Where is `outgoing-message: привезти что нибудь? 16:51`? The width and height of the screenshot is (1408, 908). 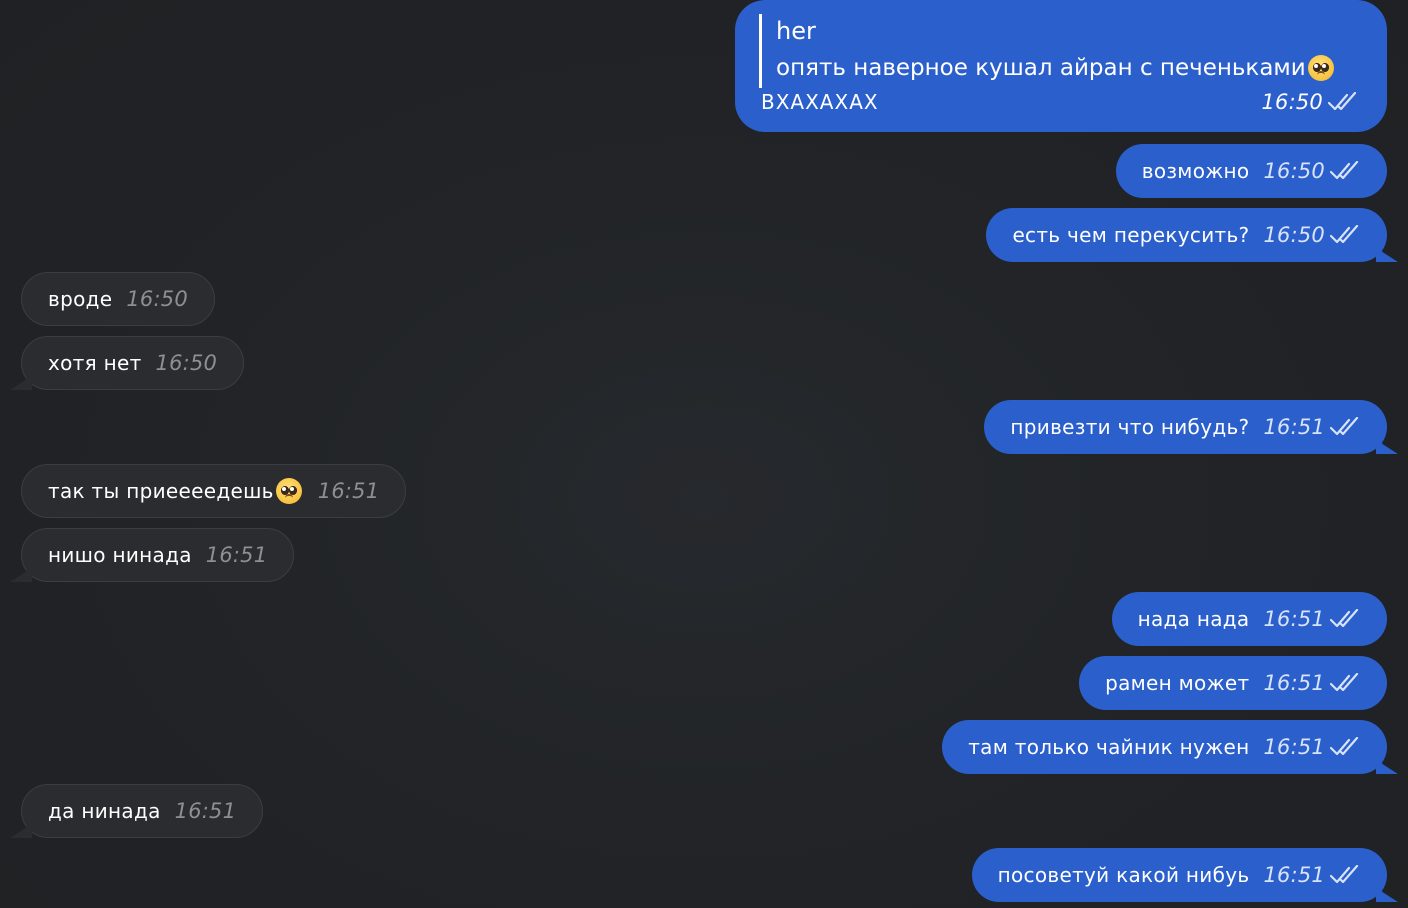 outgoing-message: привезти что нибудь? 16:51 is located at coordinates (1191, 427).